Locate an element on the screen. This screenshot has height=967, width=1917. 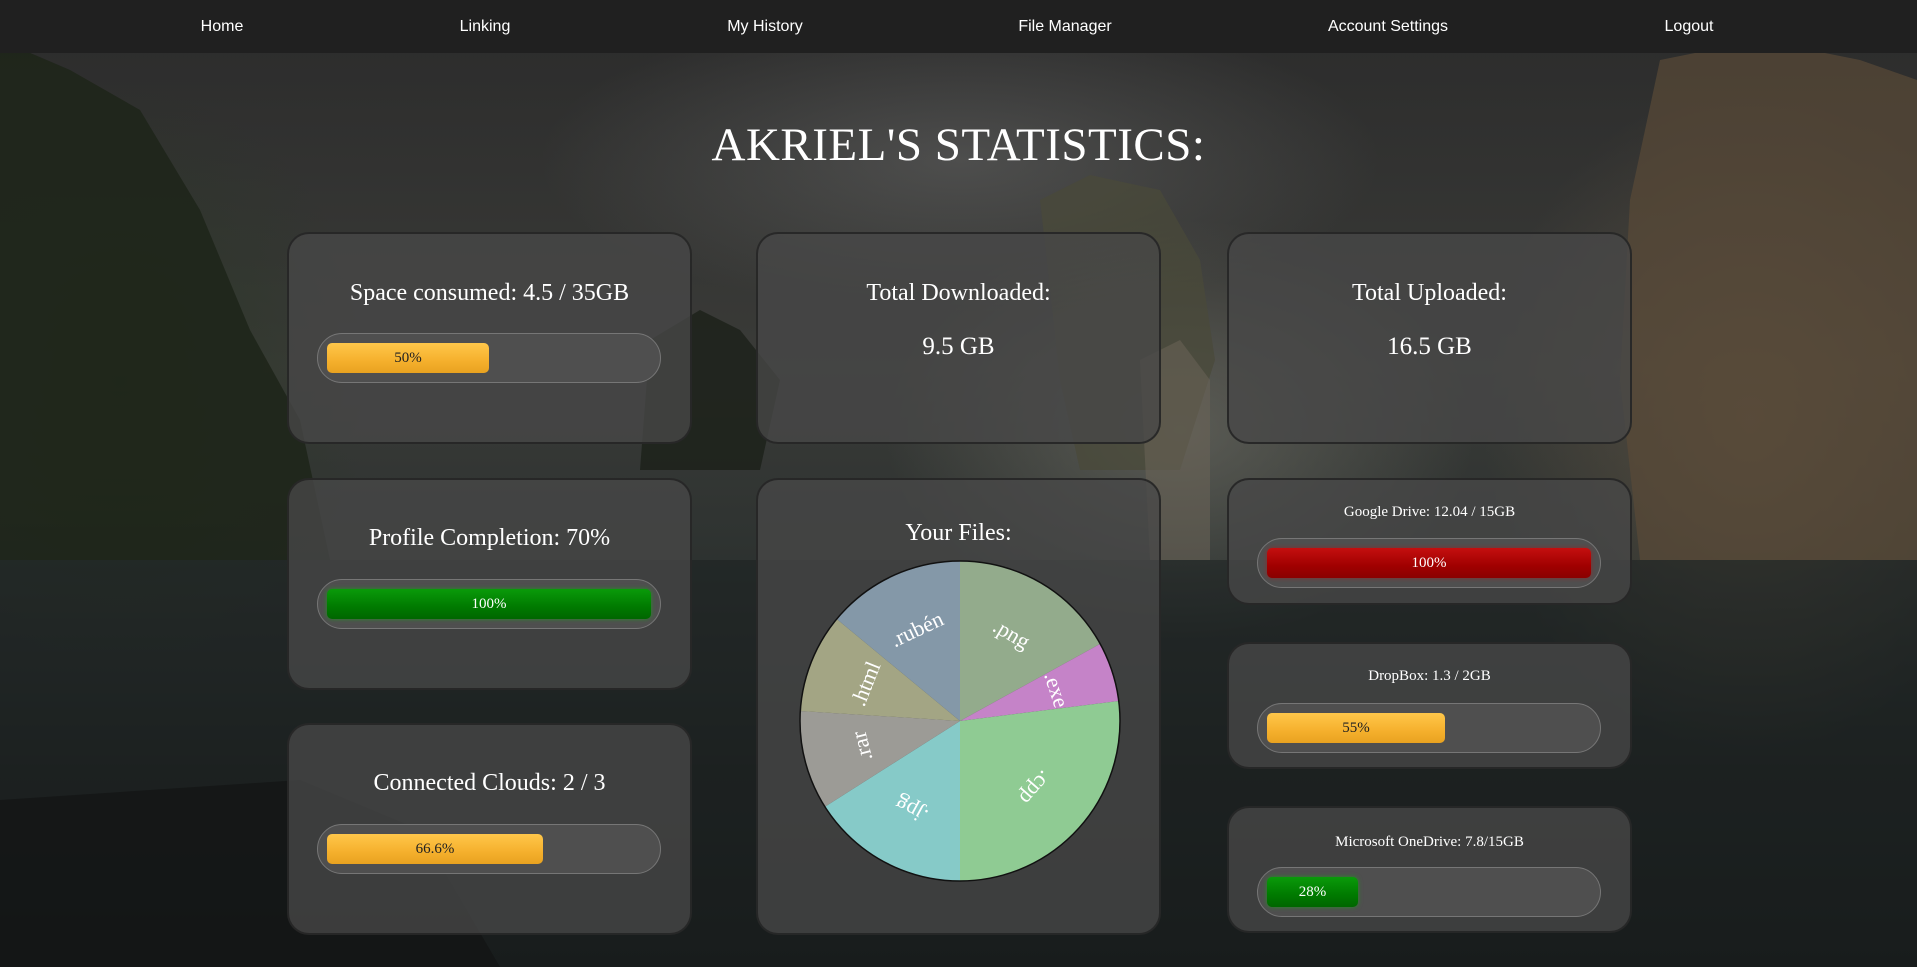
total-downloaded-card: Total Downloaded: 9.5 GB is located at coordinates (958, 338).